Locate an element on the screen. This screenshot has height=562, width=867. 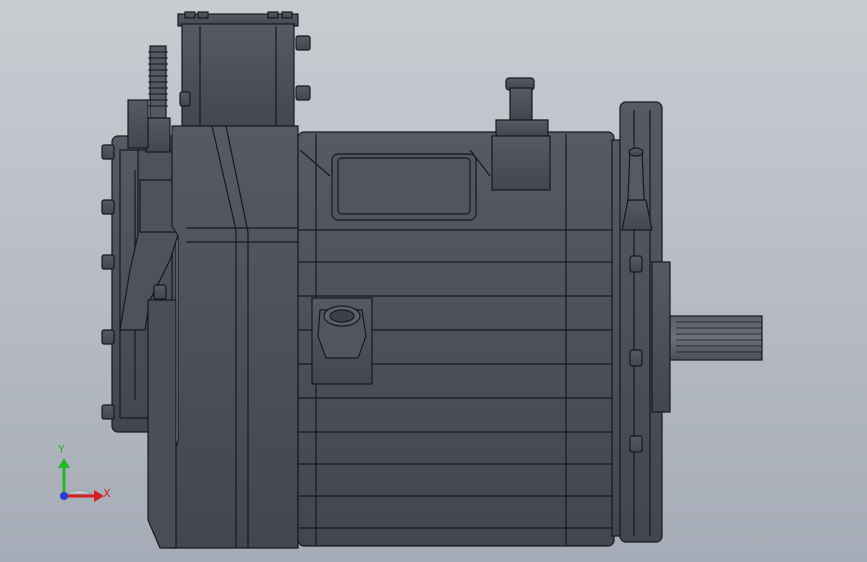
coolant-fitting-top is located at coordinates (521, 134).